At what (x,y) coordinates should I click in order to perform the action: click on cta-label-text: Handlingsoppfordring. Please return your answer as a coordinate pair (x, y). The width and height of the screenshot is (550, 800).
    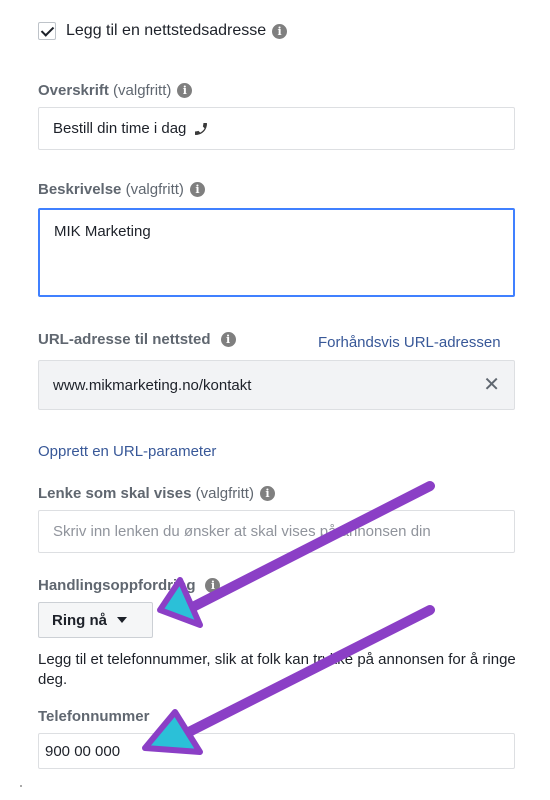
    Looking at the image, I should click on (117, 585).